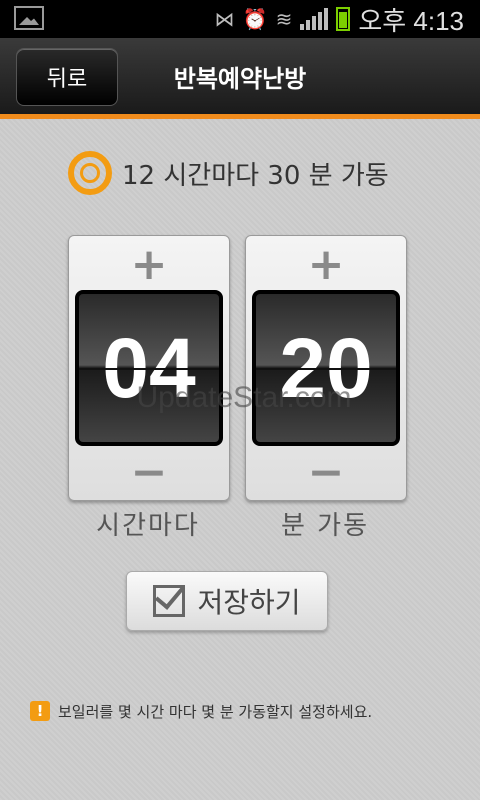 This screenshot has height=800, width=480. What do you see at coordinates (314, 19) in the screenshot?
I see `signal-icon` at bounding box center [314, 19].